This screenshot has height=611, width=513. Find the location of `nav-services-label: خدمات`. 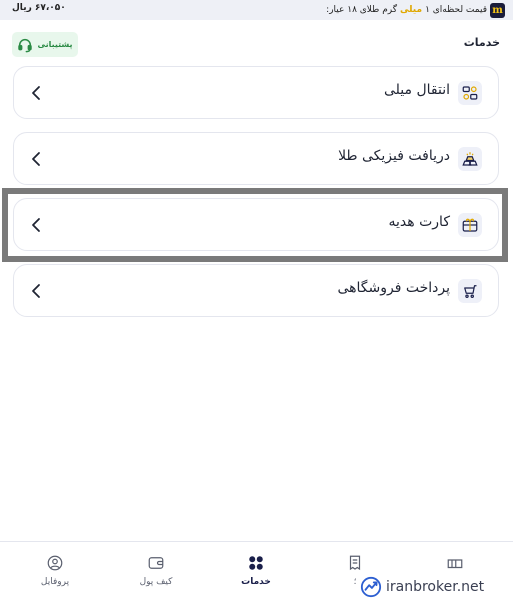

nav-services-label: خدمات is located at coordinates (256, 582).